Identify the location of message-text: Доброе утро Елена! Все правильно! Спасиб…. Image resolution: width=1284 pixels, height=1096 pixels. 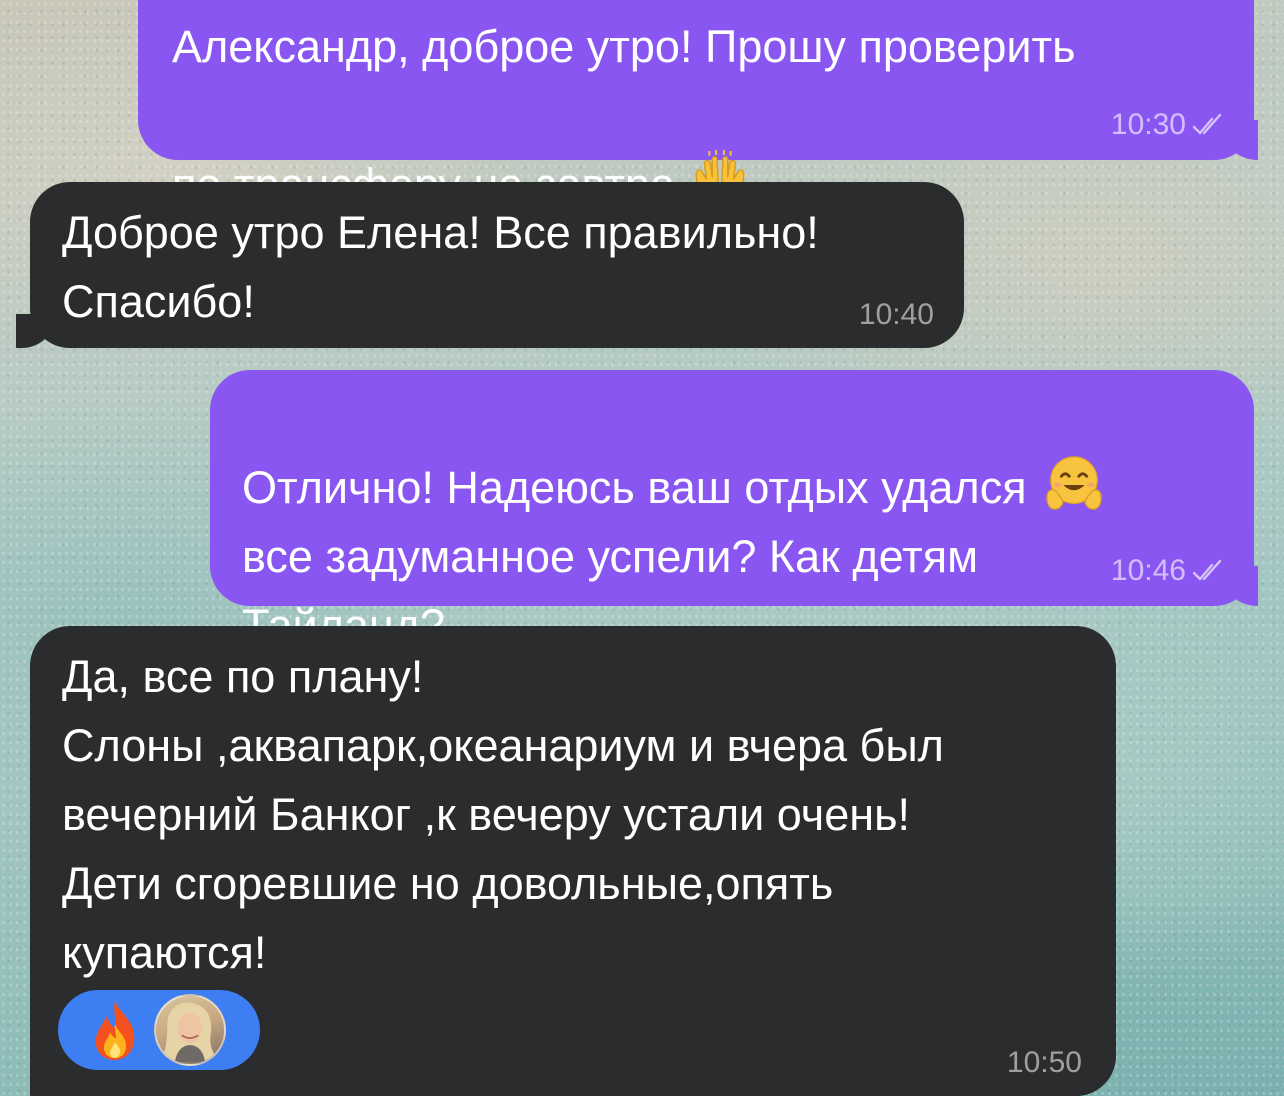
(440, 267).